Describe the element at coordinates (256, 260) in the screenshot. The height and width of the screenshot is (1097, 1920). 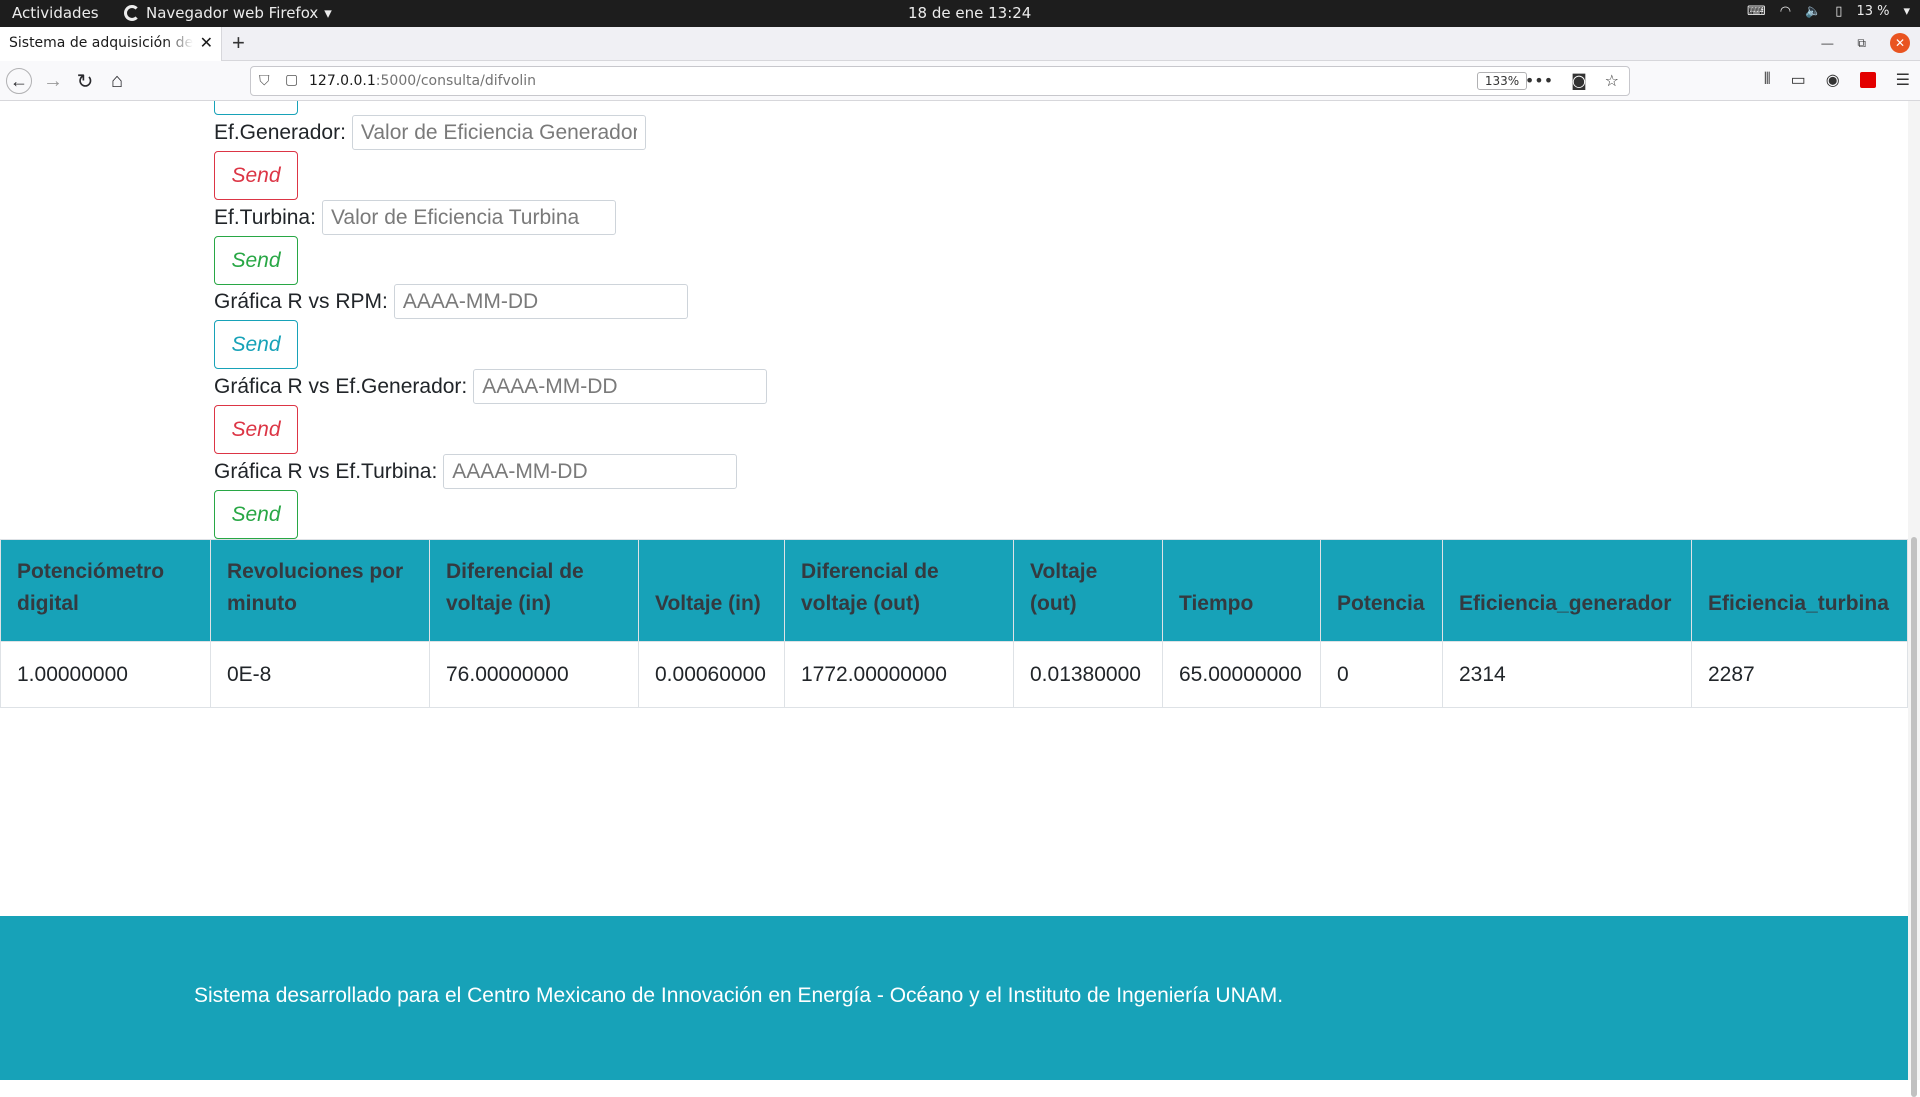
I see `send-button-ef-turbina: Send` at that location.